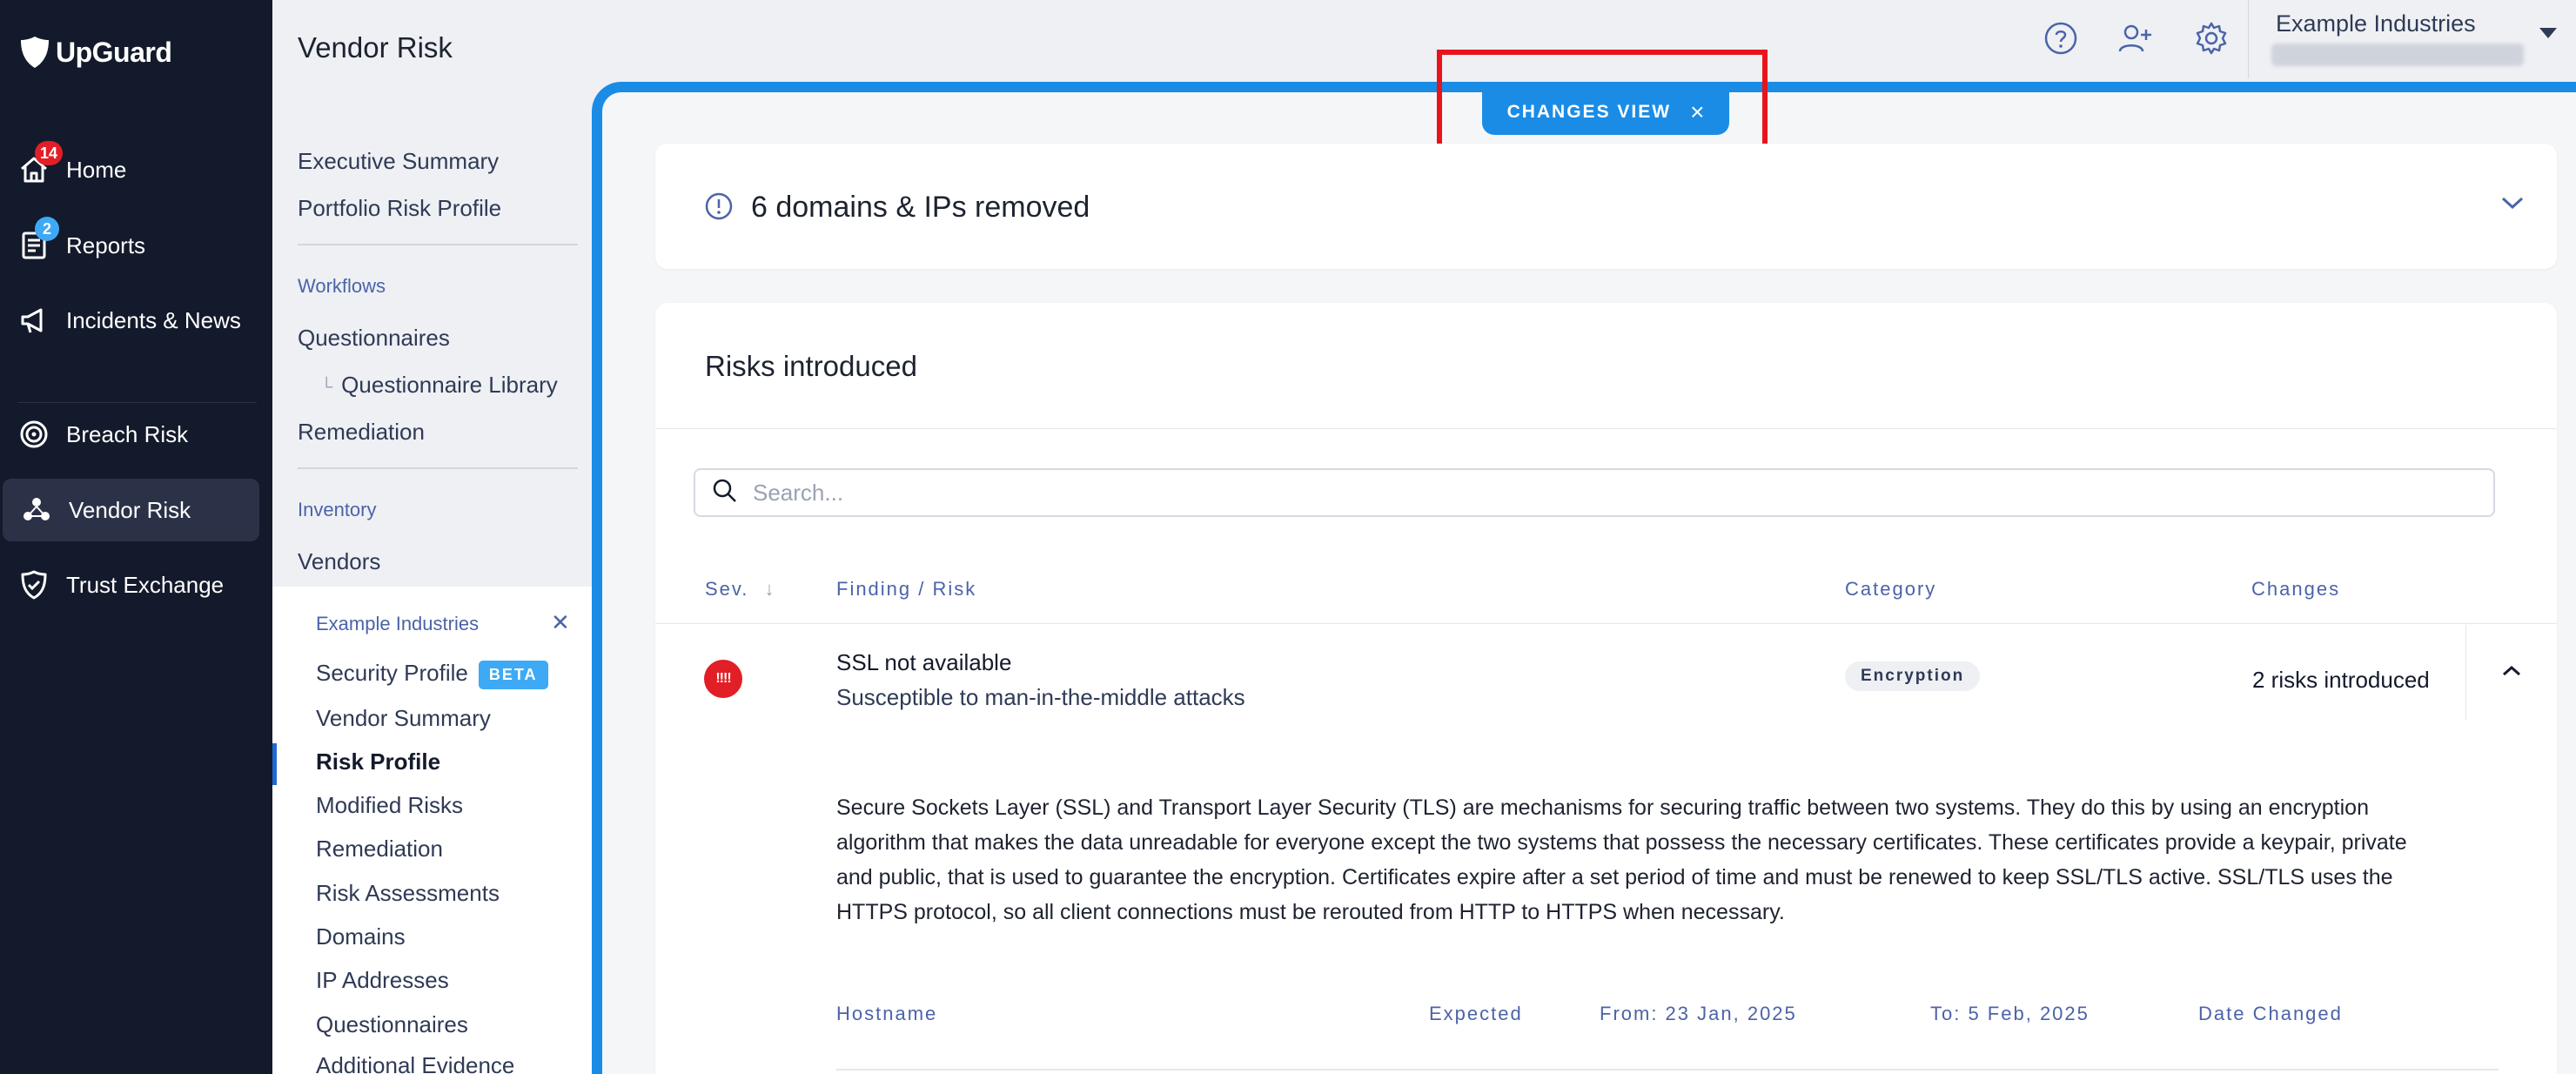 The image size is (2576, 1074). What do you see at coordinates (153, 319) in the screenshot?
I see `nav-label: Incidents & News` at bounding box center [153, 319].